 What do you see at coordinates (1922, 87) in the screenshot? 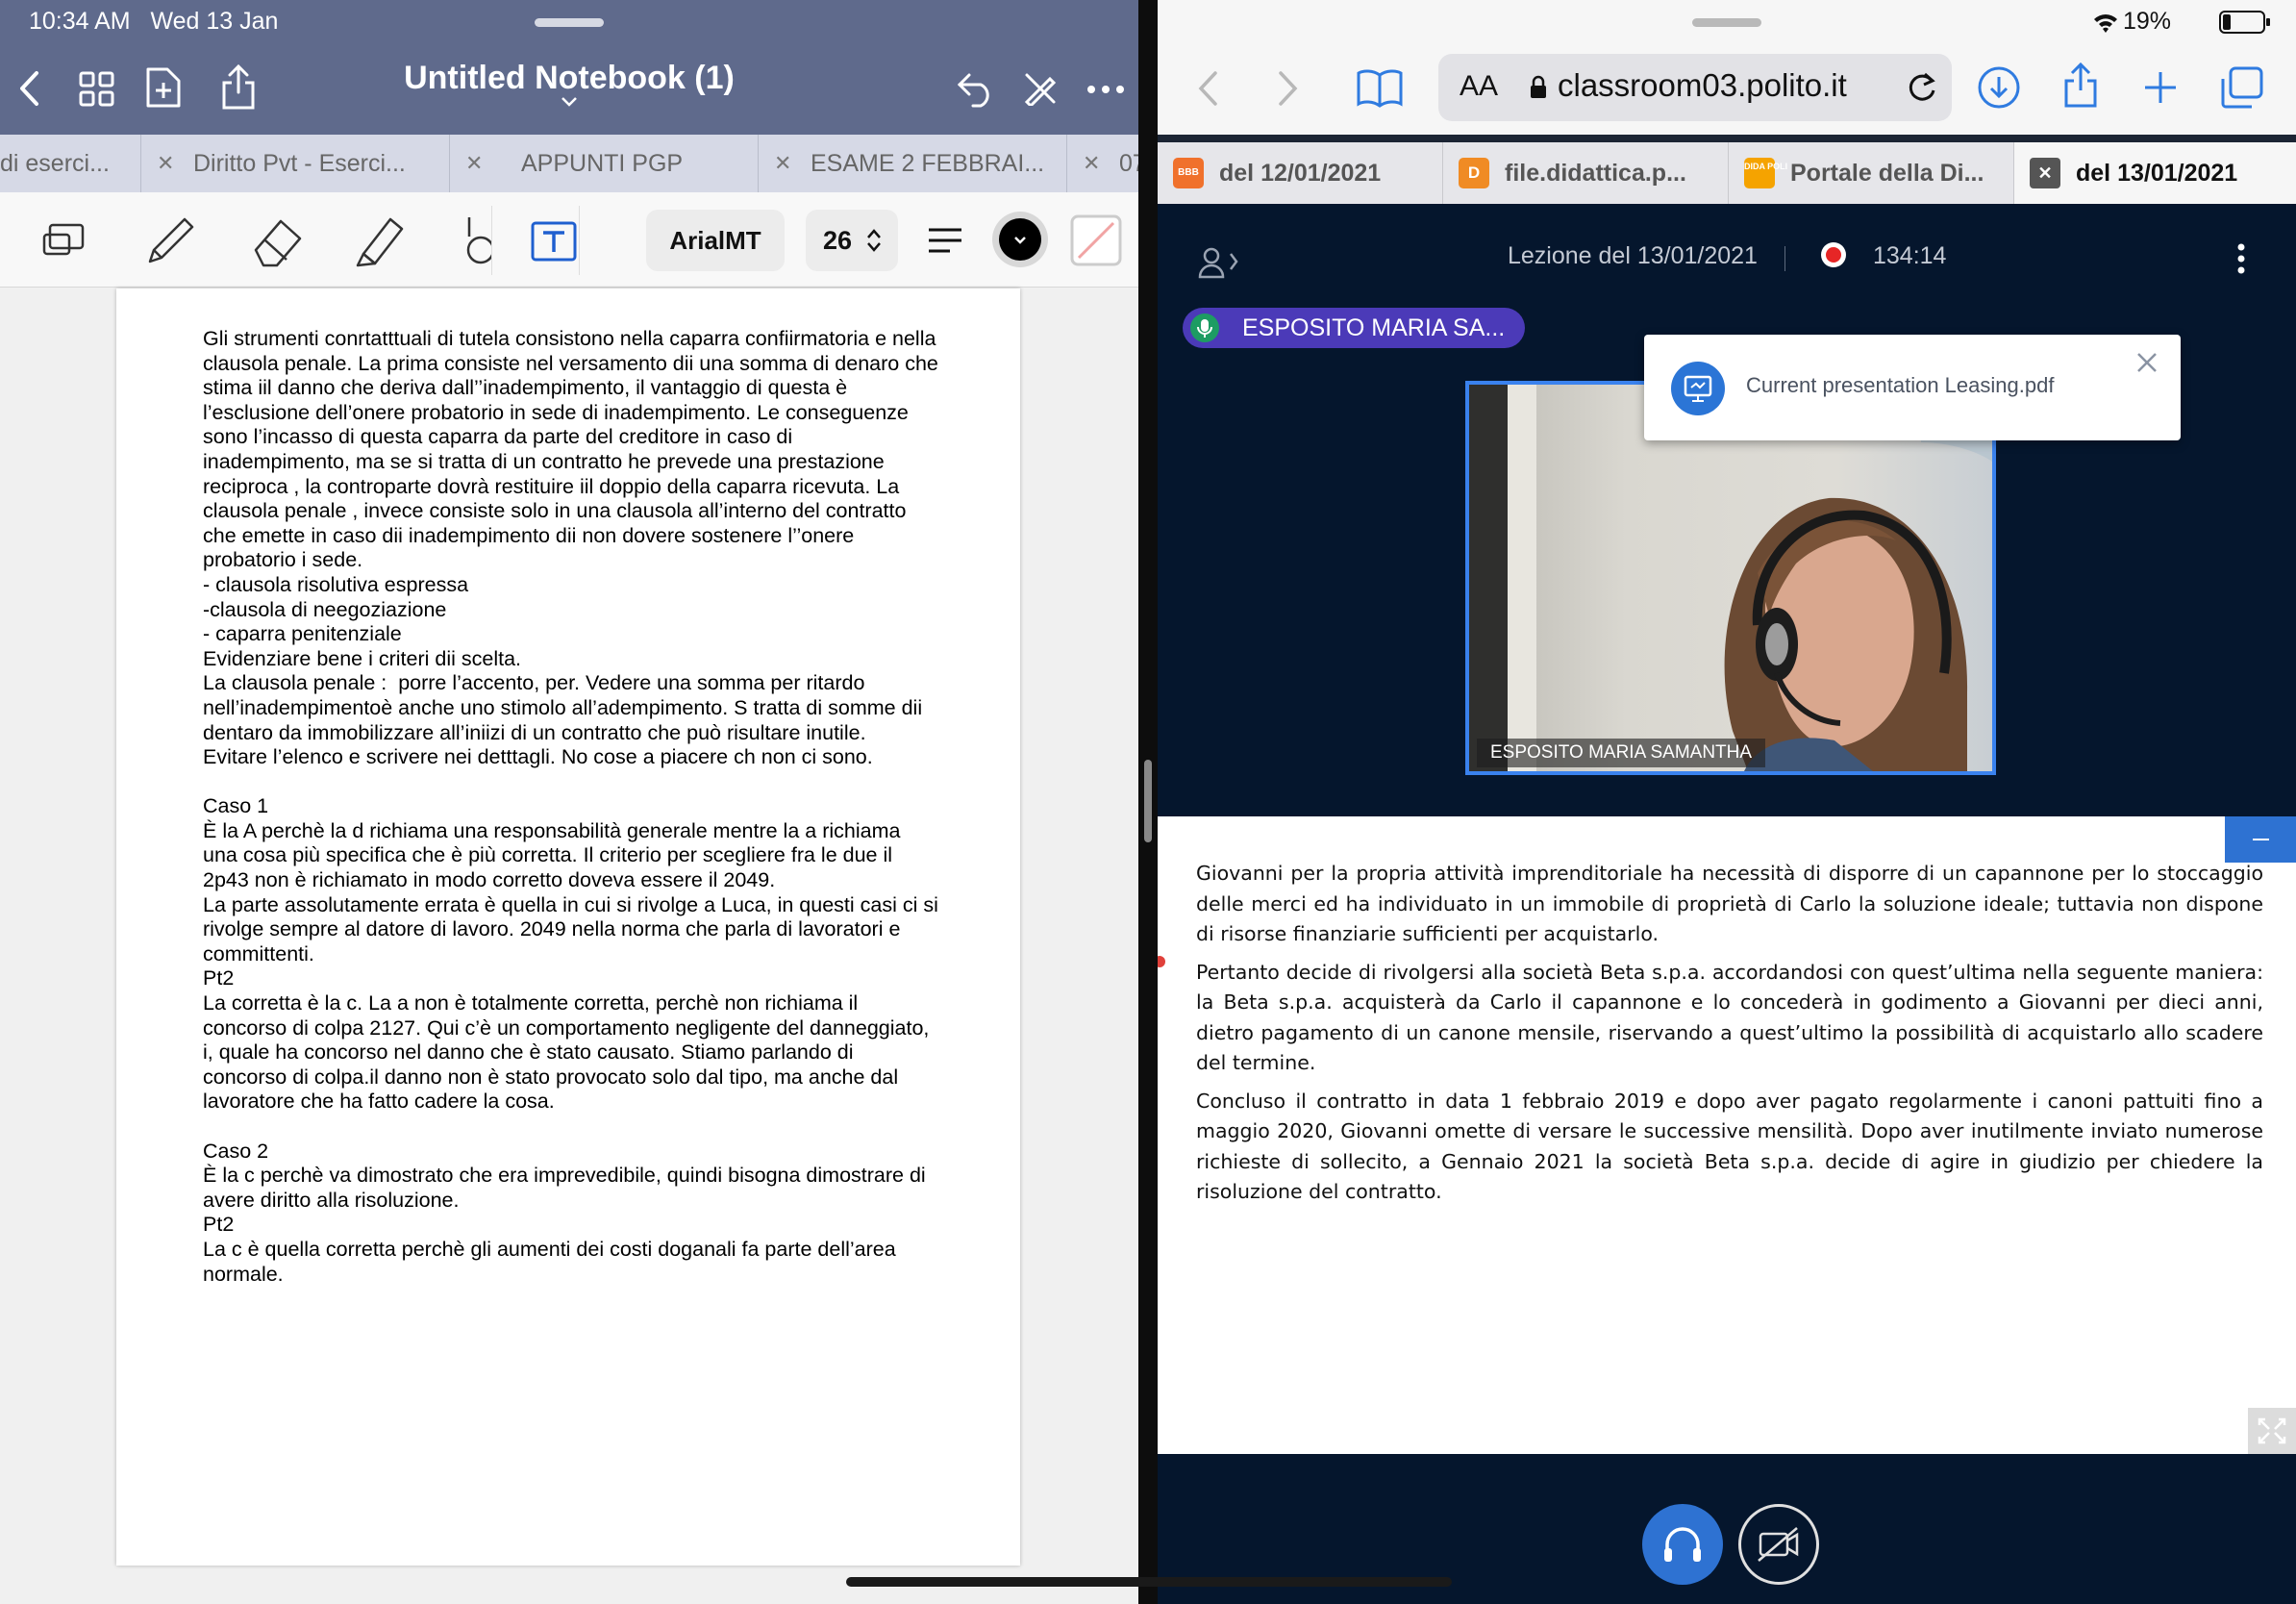
I see `reload-icon` at bounding box center [1922, 87].